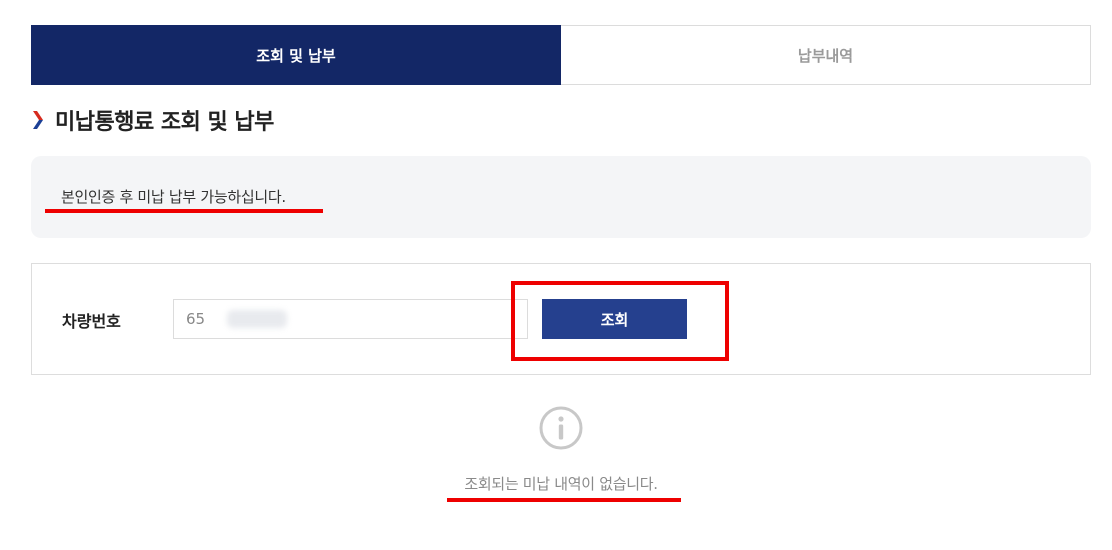 The image size is (1112, 550). What do you see at coordinates (91, 321) in the screenshot?
I see `vehicle-number-label: 차량번호` at bounding box center [91, 321].